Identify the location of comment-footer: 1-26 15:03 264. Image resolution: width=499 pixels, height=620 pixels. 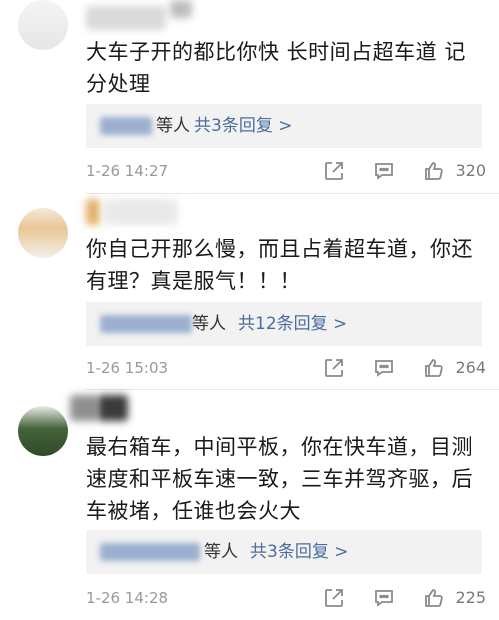
(286, 368).